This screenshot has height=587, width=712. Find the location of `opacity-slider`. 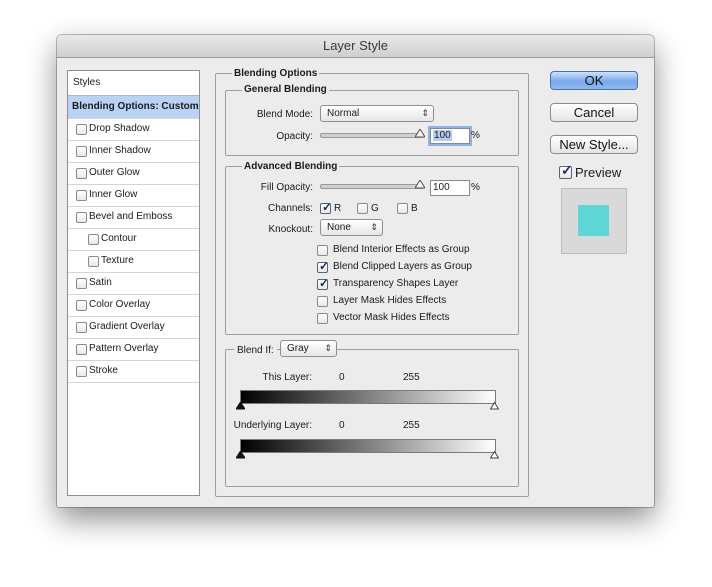

opacity-slider is located at coordinates (372, 135).